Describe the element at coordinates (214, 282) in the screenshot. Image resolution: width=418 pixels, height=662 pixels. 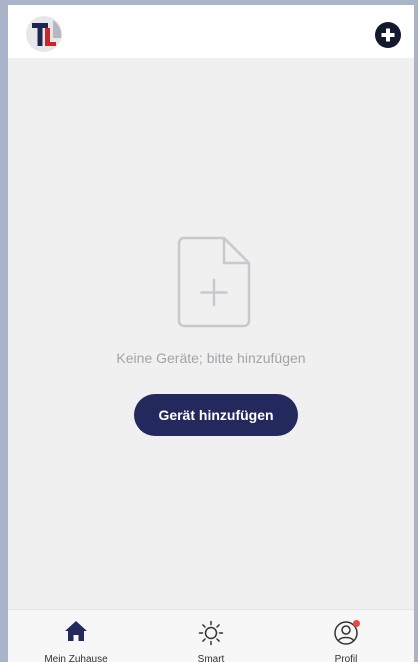
I see `add-document-icon` at that location.